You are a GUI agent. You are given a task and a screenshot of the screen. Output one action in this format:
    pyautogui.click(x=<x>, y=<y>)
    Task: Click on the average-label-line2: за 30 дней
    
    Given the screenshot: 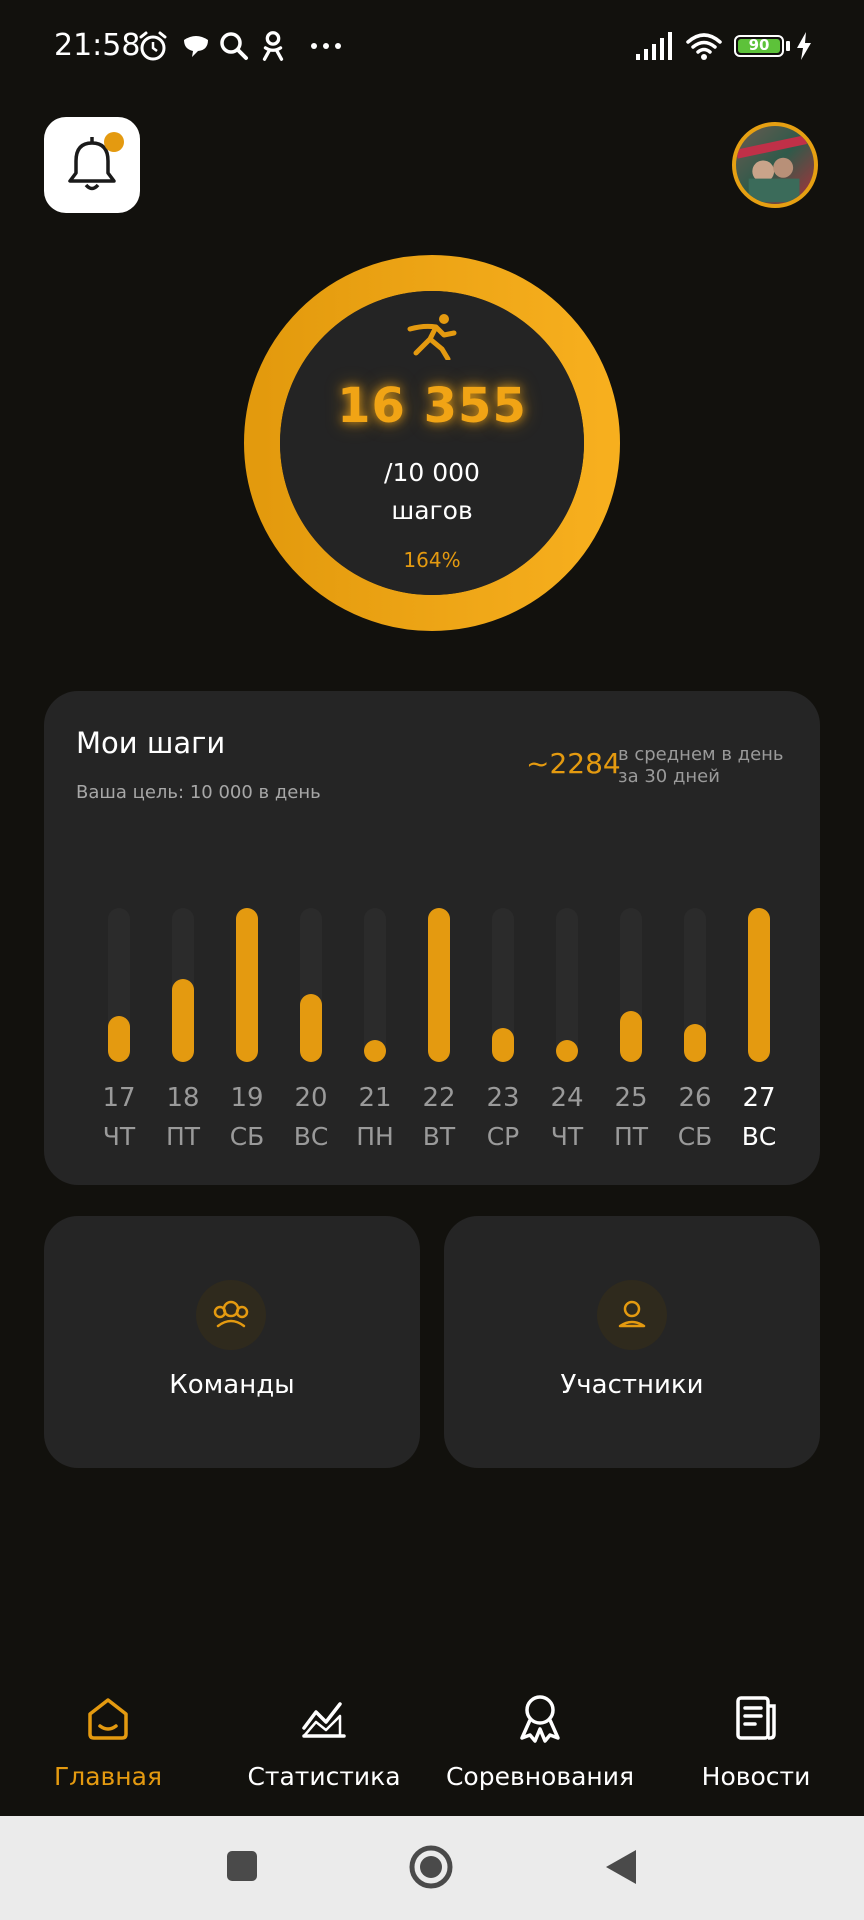 What is the action you would take?
    pyautogui.click(x=669, y=776)
    